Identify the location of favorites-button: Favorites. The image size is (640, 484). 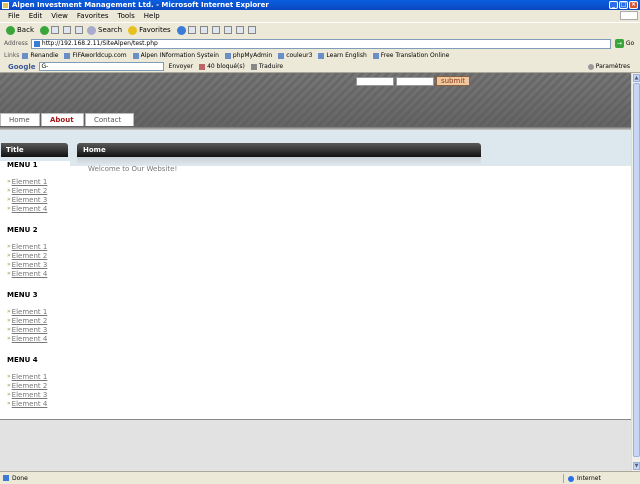
(149, 30).